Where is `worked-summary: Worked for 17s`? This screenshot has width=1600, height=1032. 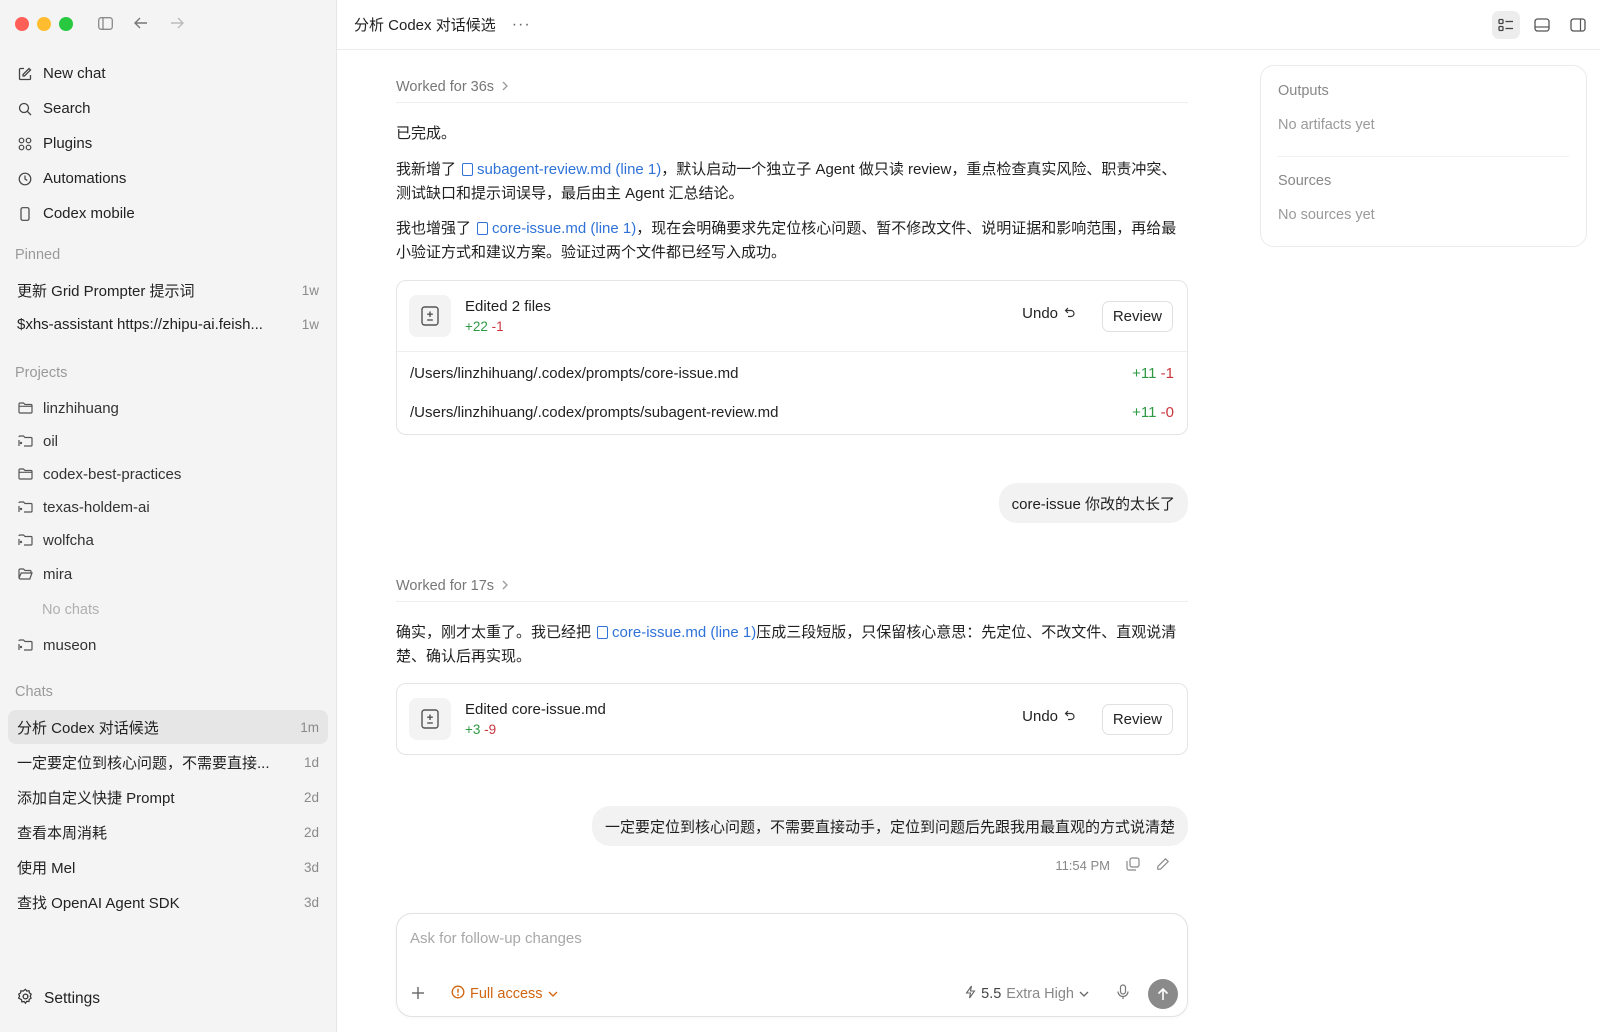
worked-summary: Worked for 17s is located at coordinates (792, 586).